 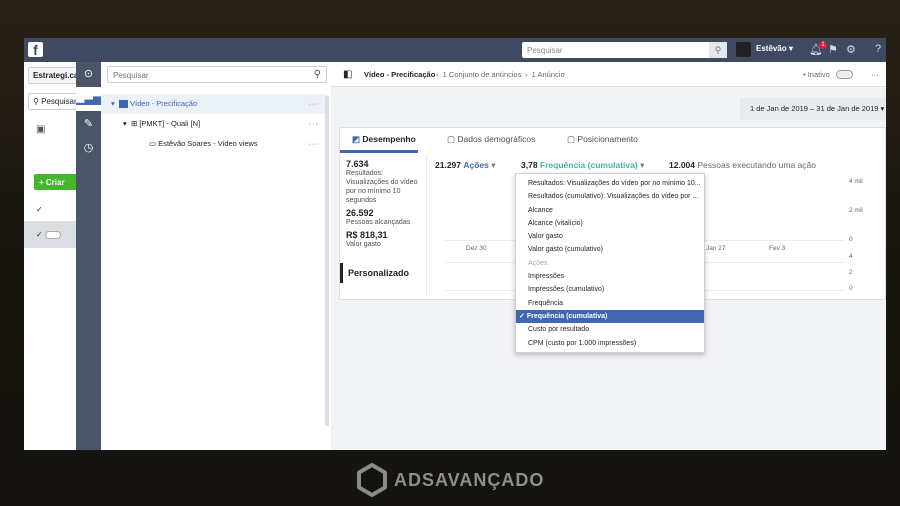 What do you see at coordinates (399, 74) in the screenshot?
I see `breadcrumb-campaign: Vídeo - Precificação` at bounding box center [399, 74].